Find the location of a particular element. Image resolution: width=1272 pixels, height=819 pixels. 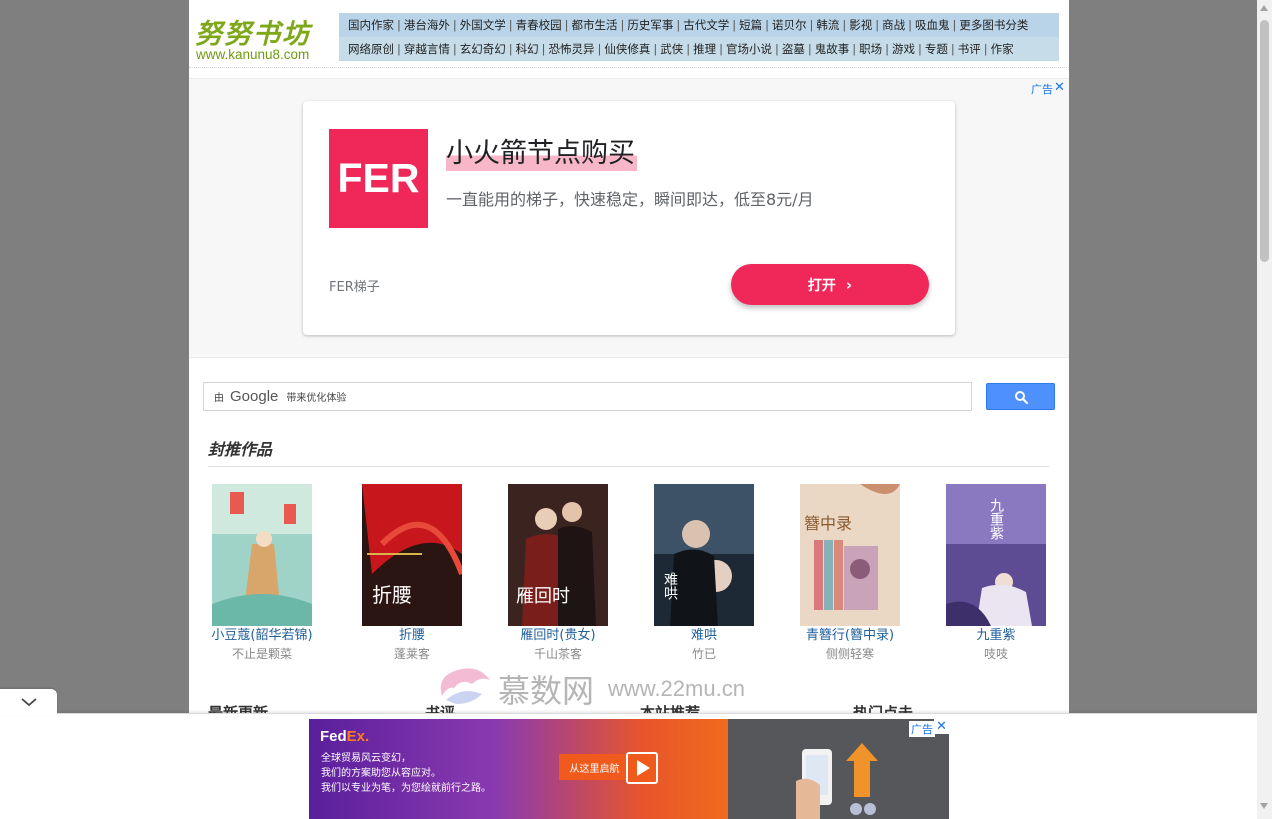

nav-link: 恐怖灵异 is located at coordinates (572, 49).